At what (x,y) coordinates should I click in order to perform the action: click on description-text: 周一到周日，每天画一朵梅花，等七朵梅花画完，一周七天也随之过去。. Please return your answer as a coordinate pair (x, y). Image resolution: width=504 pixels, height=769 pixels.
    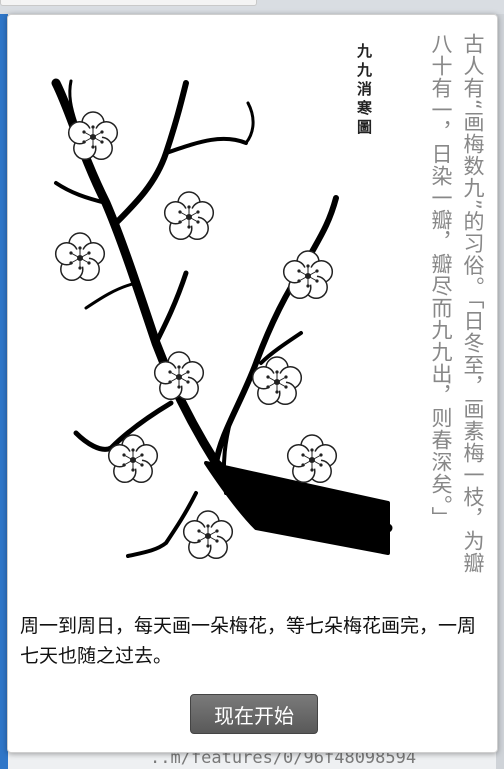
    Looking at the image, I should click on (248, 641).